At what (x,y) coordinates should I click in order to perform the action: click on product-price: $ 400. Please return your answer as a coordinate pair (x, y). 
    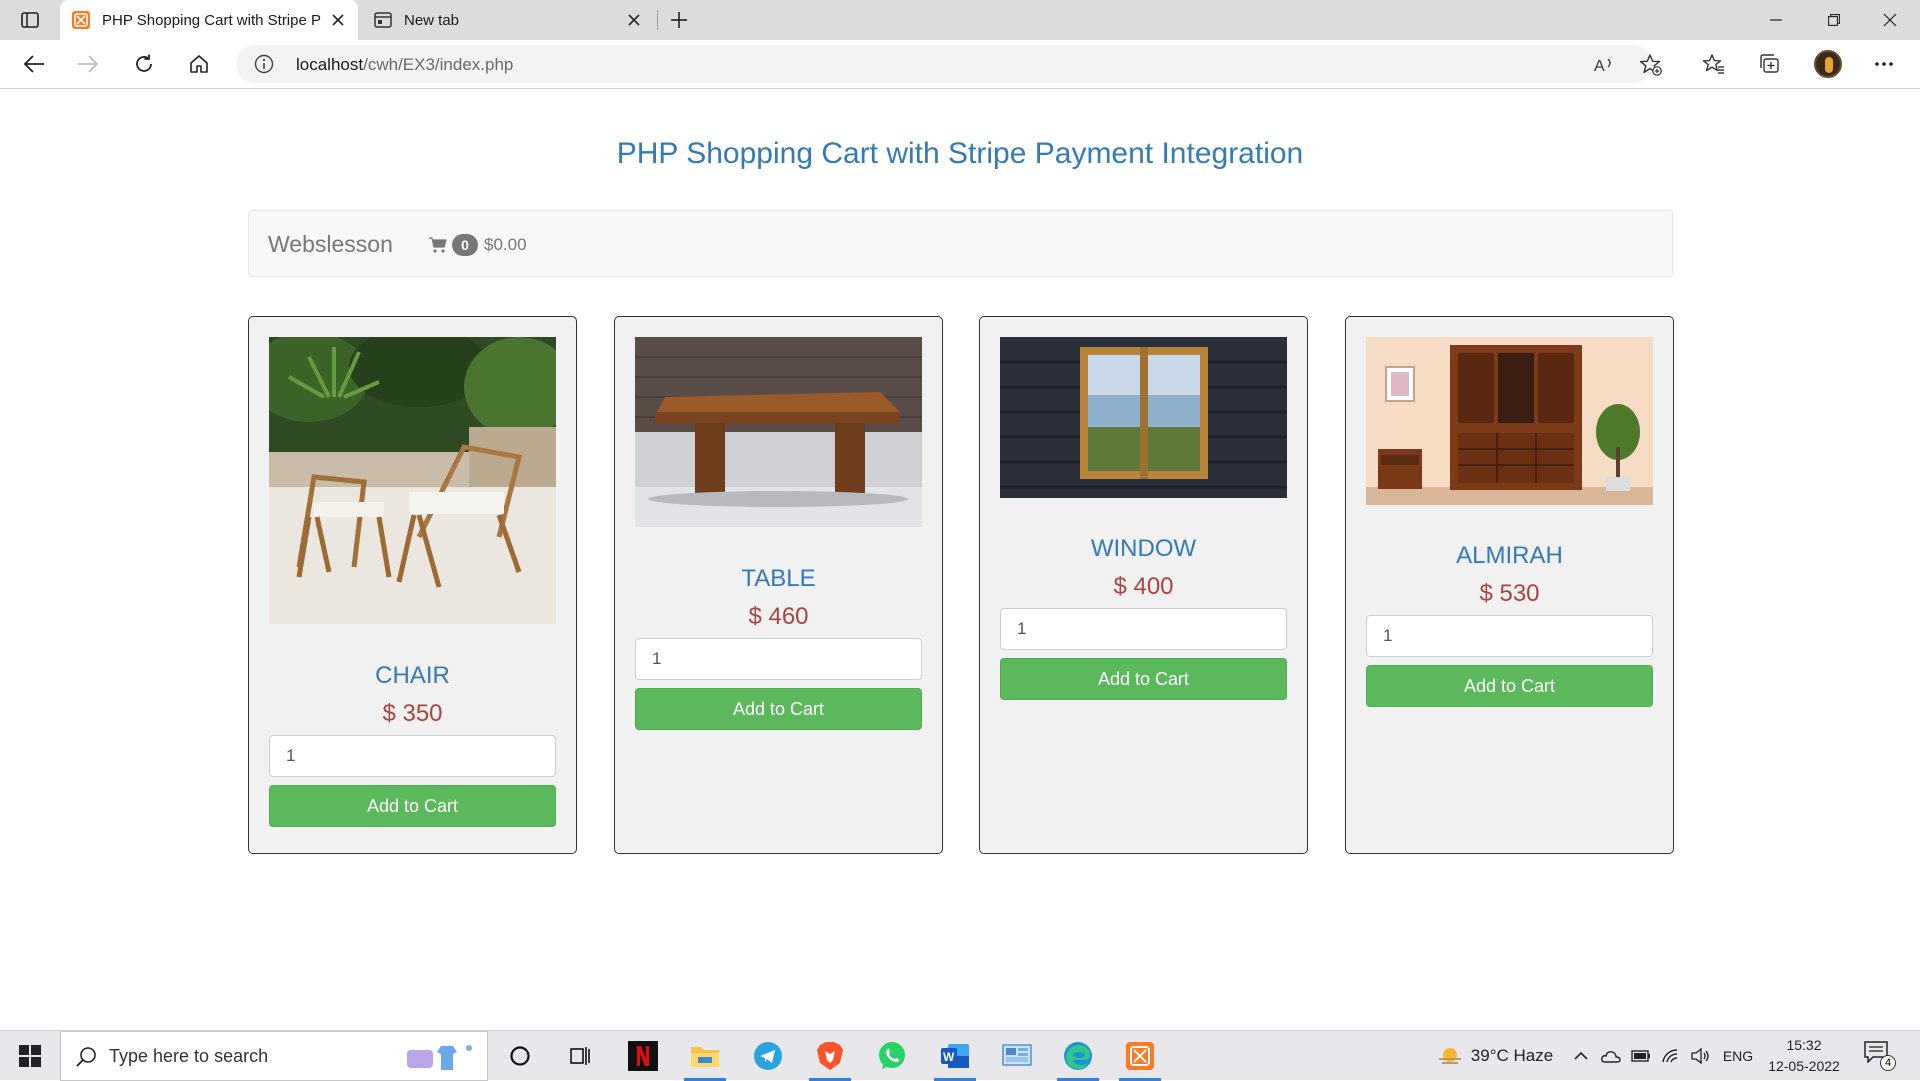
    Looking at the image, I should click on (1143, 586).